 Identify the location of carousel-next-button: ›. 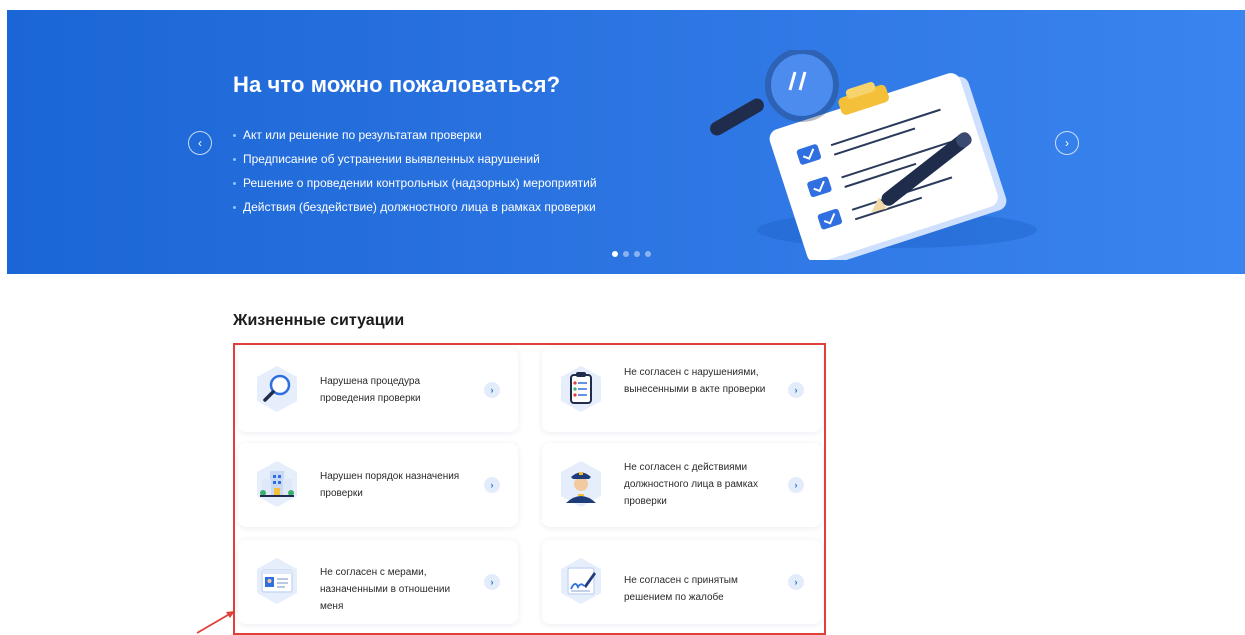
(1067, 143).